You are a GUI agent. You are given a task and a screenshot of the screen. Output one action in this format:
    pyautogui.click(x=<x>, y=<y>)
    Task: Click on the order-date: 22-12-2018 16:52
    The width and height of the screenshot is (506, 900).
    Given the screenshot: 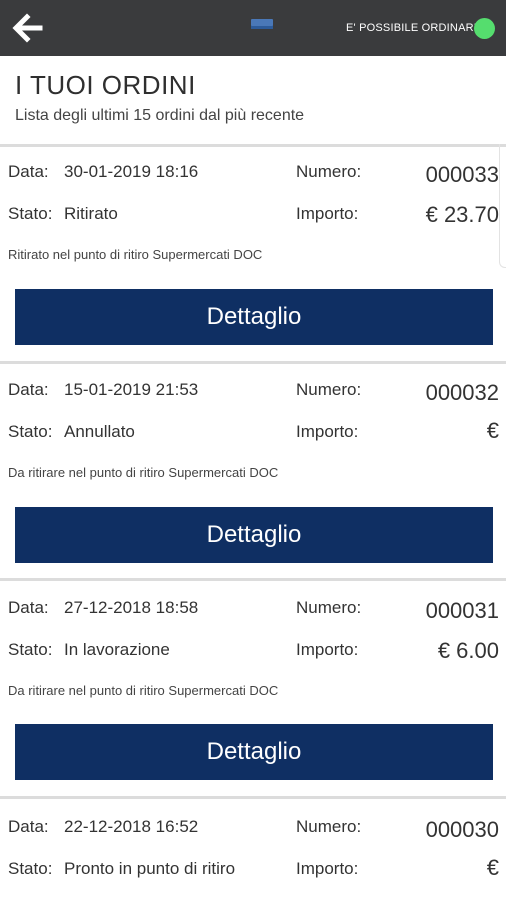 What is the action you would take?
    pyautogui.click(x=131, y=826)
    